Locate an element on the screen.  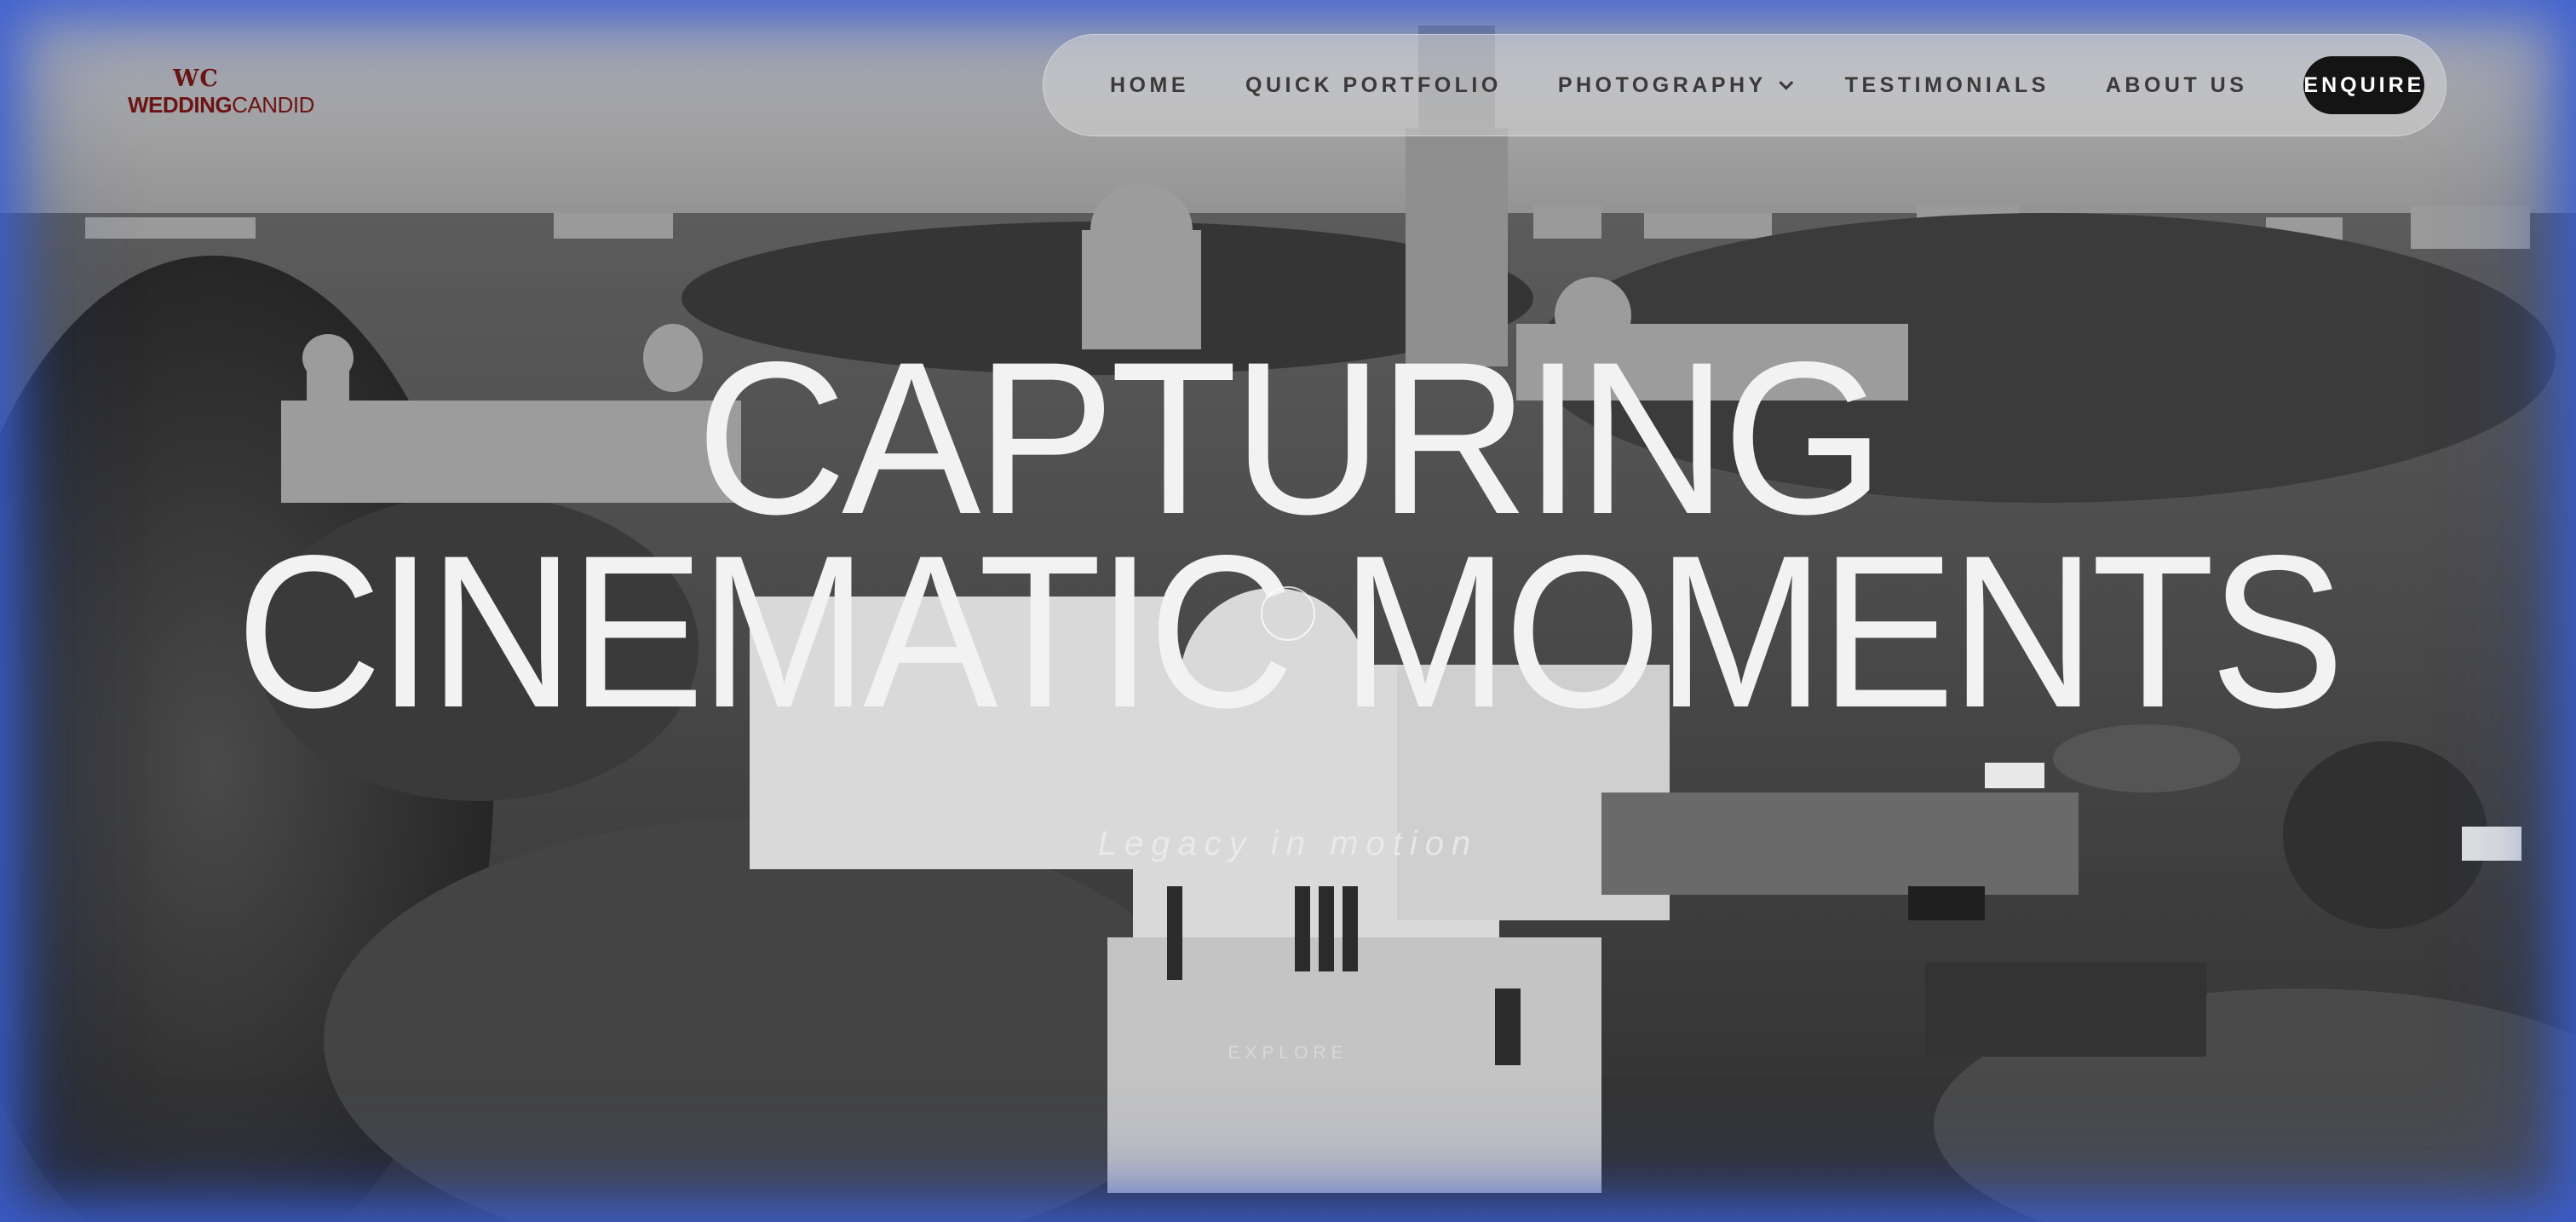
logo-wordmark: WEDDINGCANDID is located at coordinates (221, 105).